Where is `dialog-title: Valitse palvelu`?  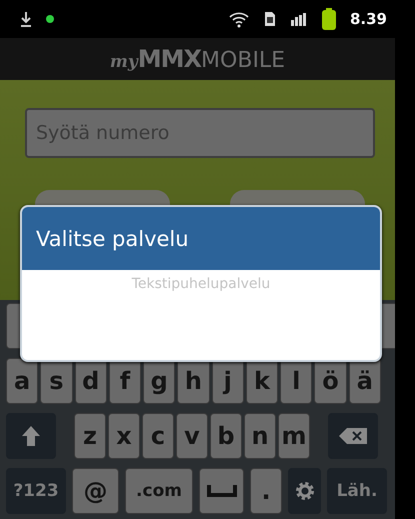 dialog-title: Valitse palvelu is located at coordinates (201, 238).